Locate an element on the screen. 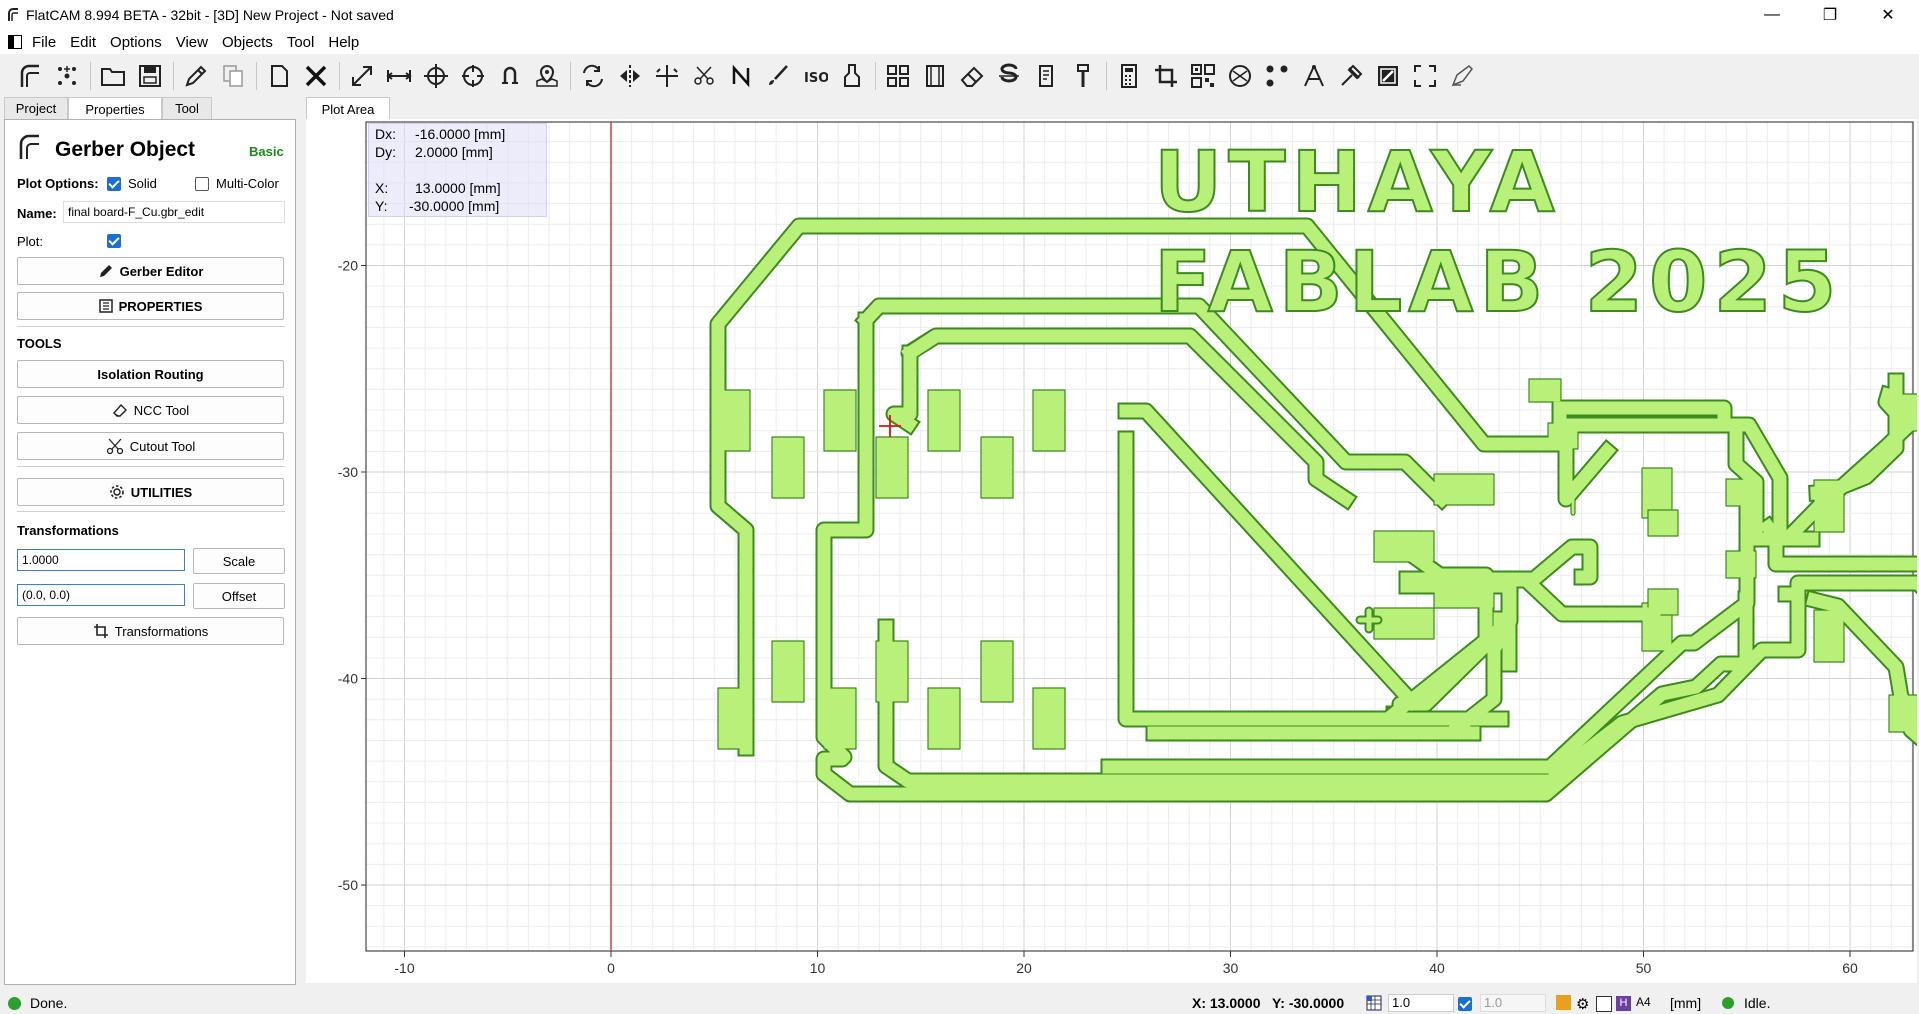 Image resolution: width=1919 pixels, height=1014 pixels. plot-options-label: Plot Options: is located at coordinates (58, 183).